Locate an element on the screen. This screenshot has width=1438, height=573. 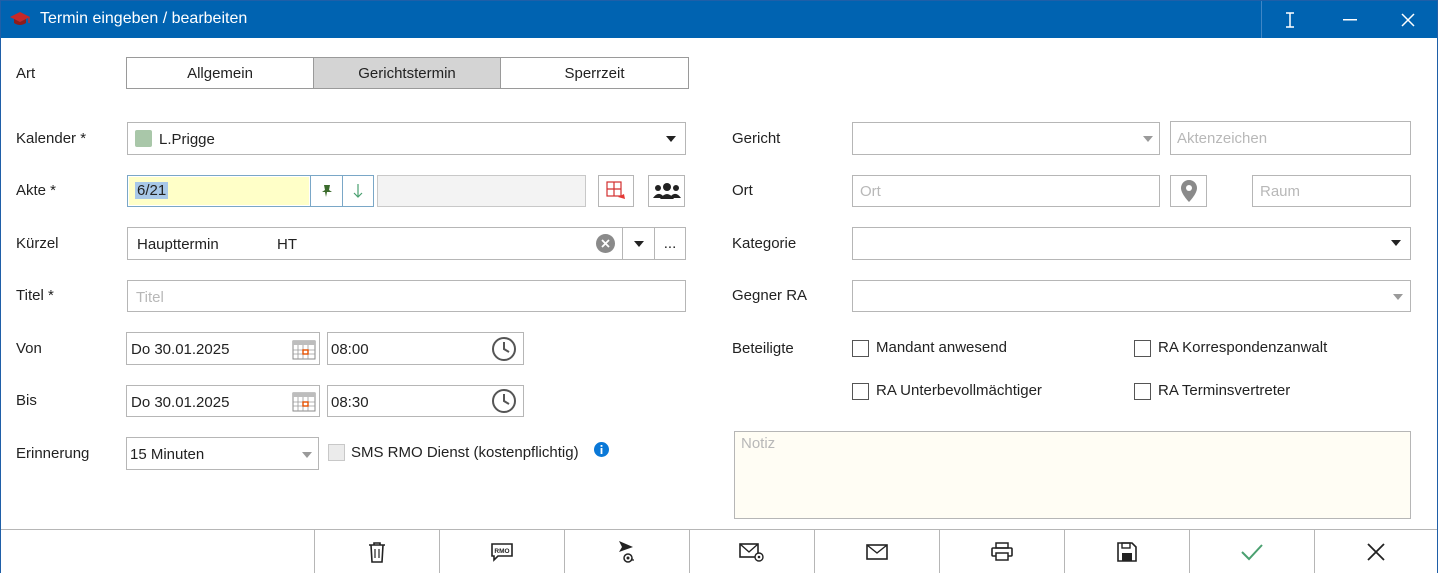
save-button is located at coordinates (1126, 551).